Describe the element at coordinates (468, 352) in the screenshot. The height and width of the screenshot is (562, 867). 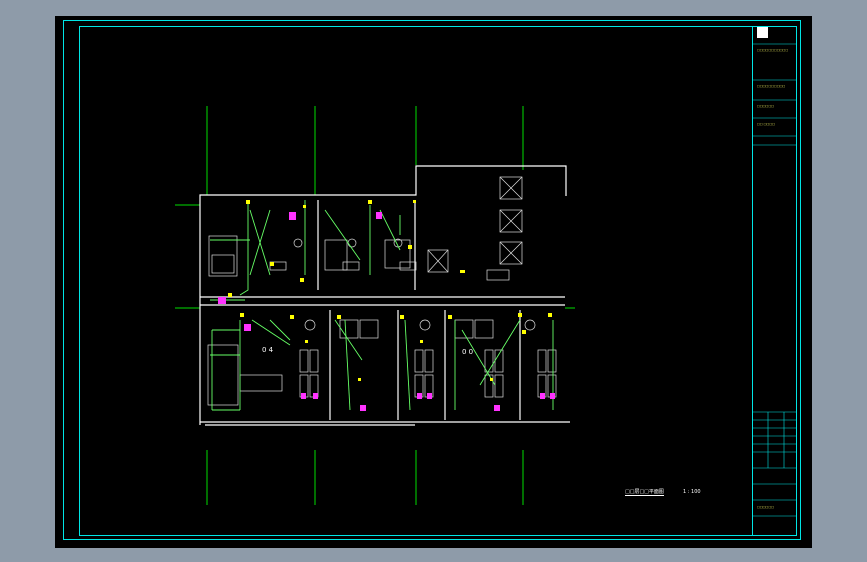
I see `room-label-2: 0 0` at that location.